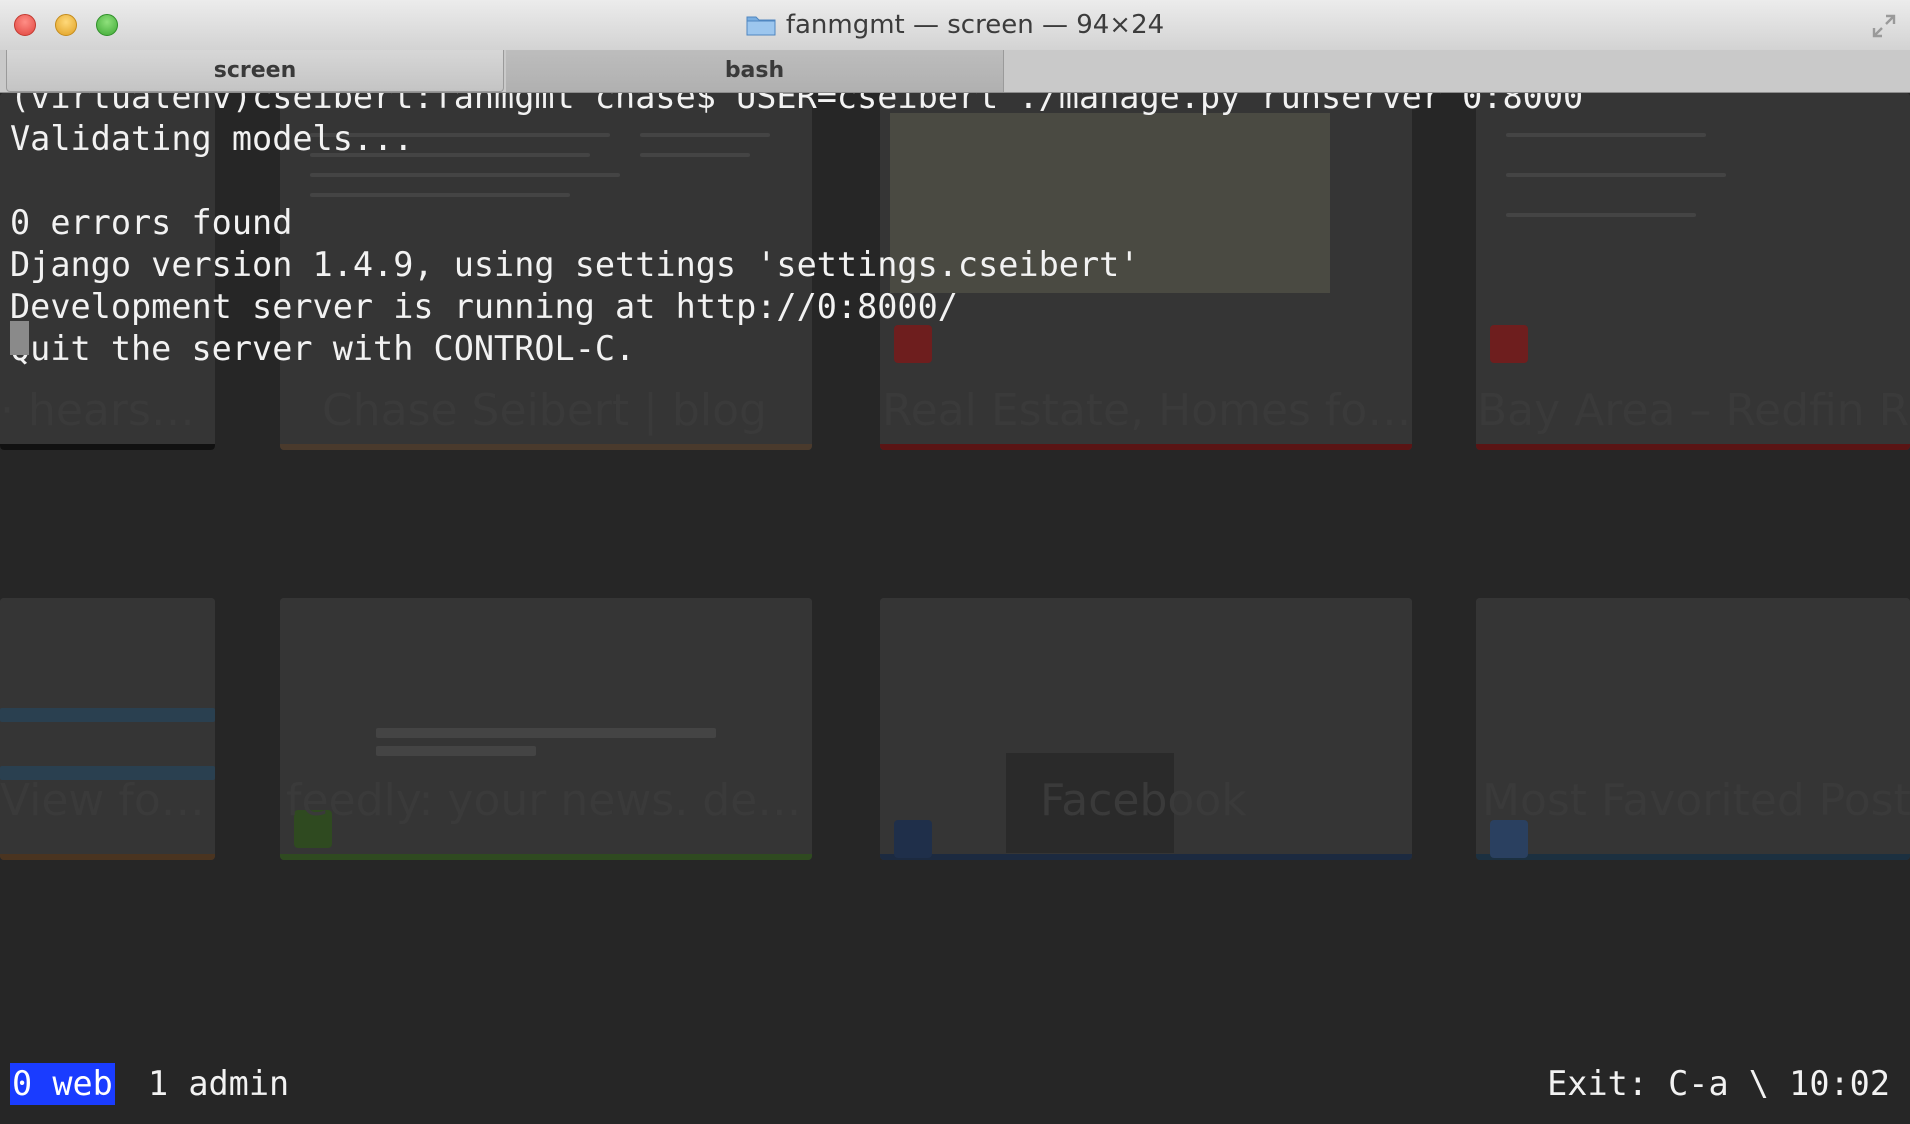  What do you see at coordinates (761, 25) in the screenshot?
I see `folder-icon` at bounding box center [761, 25].